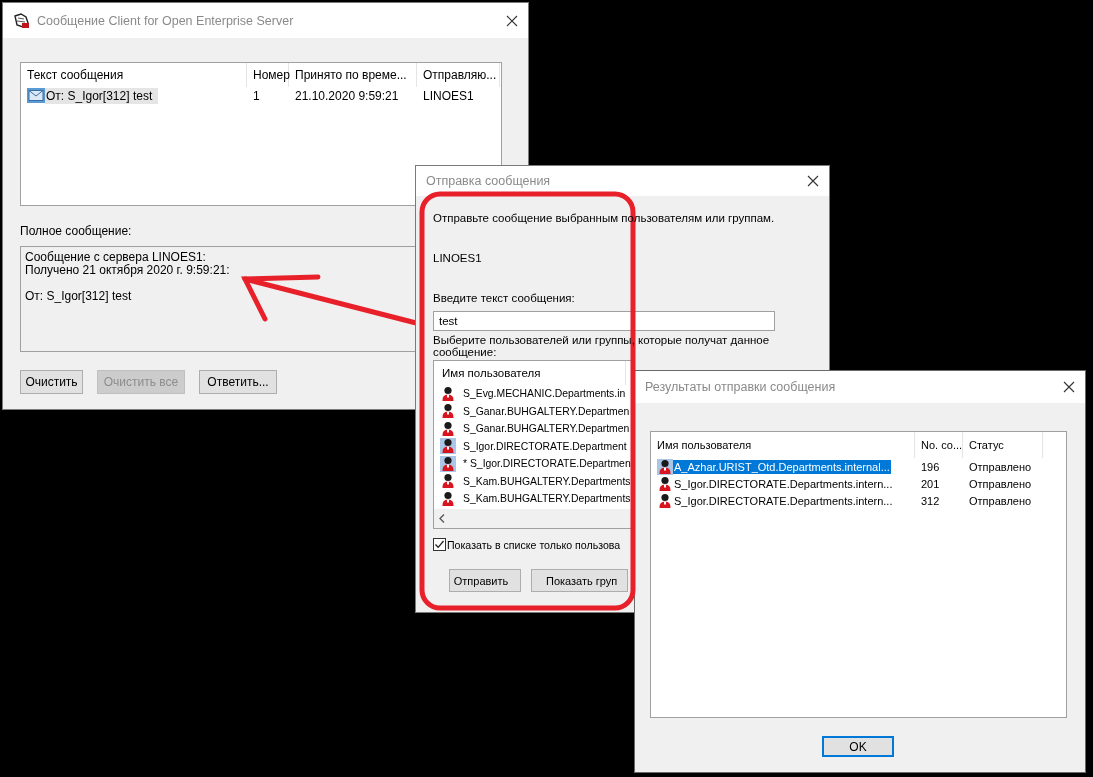  Describe the element at coordinates (78, 296) in the screenshot. I see `message-line: От: S_Igor[312] test` at that location.